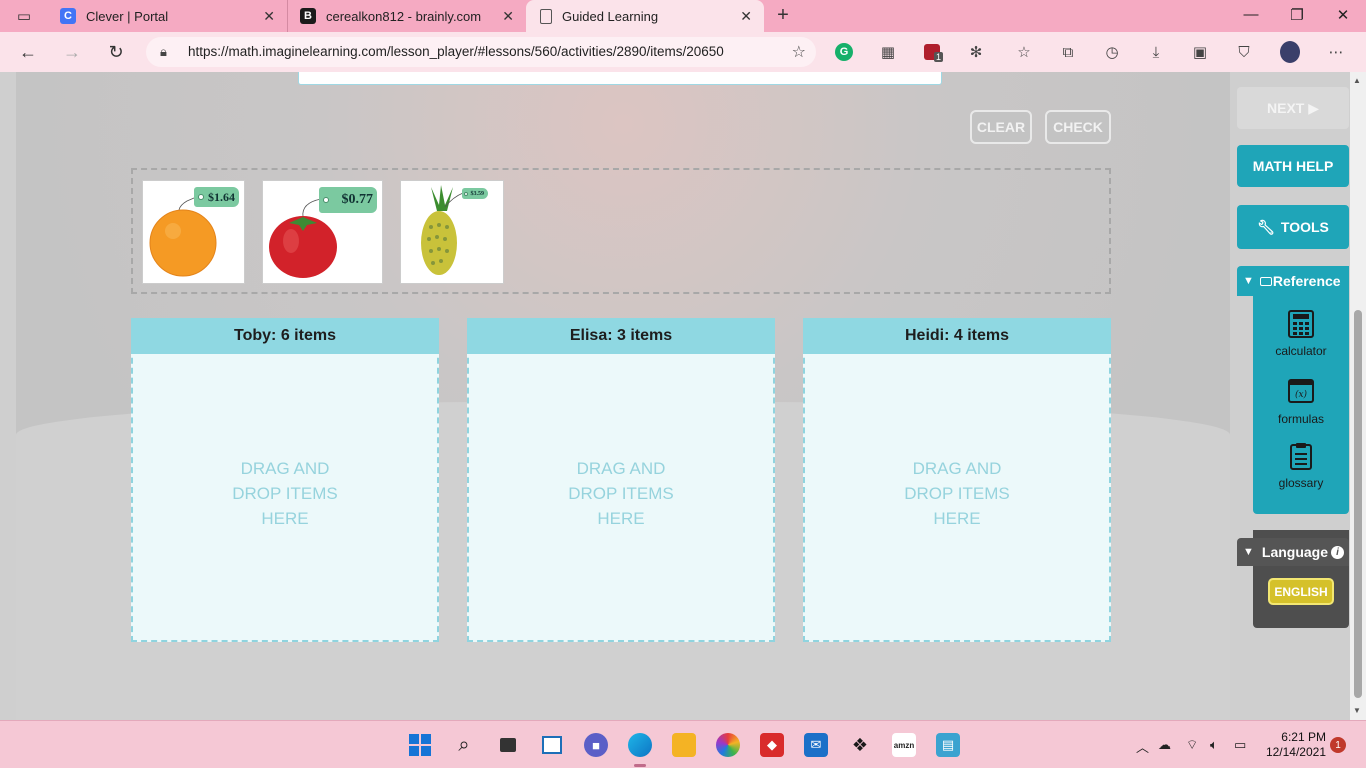 The image size is (1366, 768). Describe the element at coordinates (546, 16) in the screenshot. I see `page-favicon-icon` at that location.